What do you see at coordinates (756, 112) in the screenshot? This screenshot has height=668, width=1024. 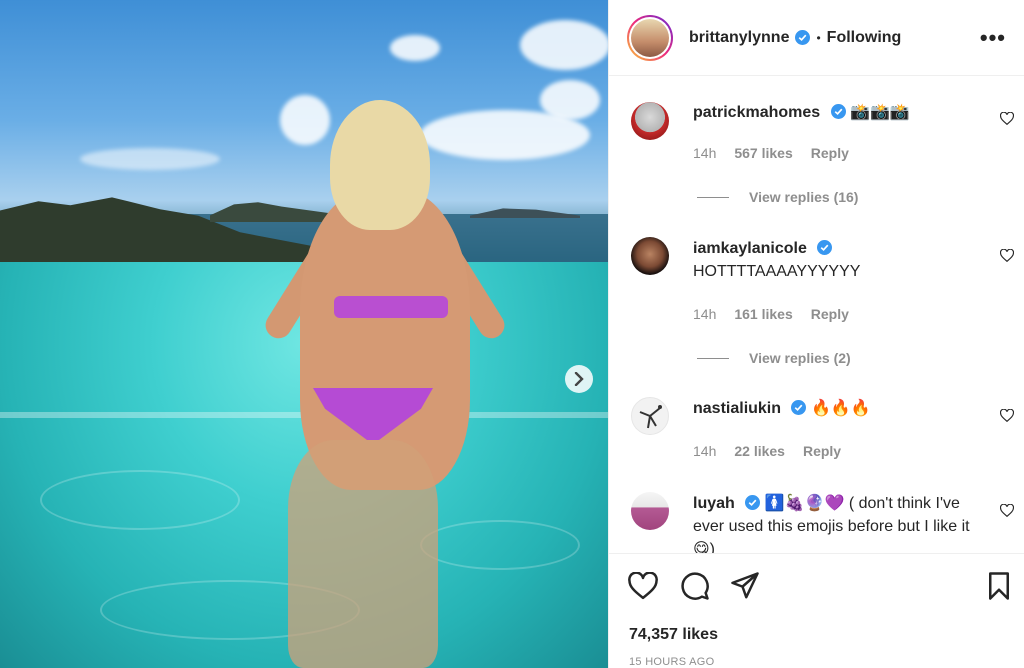 I see `comment-username: patrickmahomes` at bounding box center [756, 112].